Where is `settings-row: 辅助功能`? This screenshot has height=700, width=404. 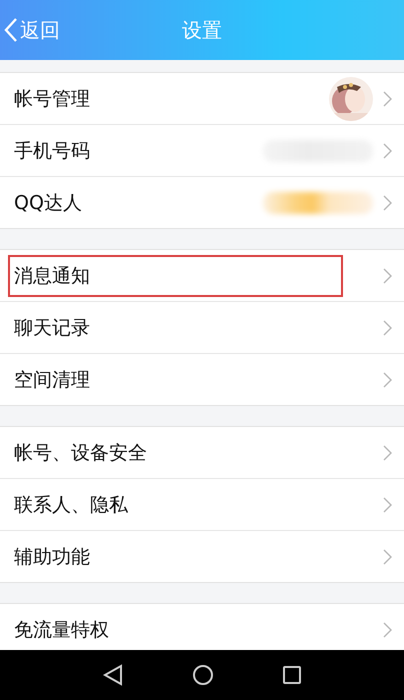 settings-row: 辅助功能 is located at coordinates (202, 556).